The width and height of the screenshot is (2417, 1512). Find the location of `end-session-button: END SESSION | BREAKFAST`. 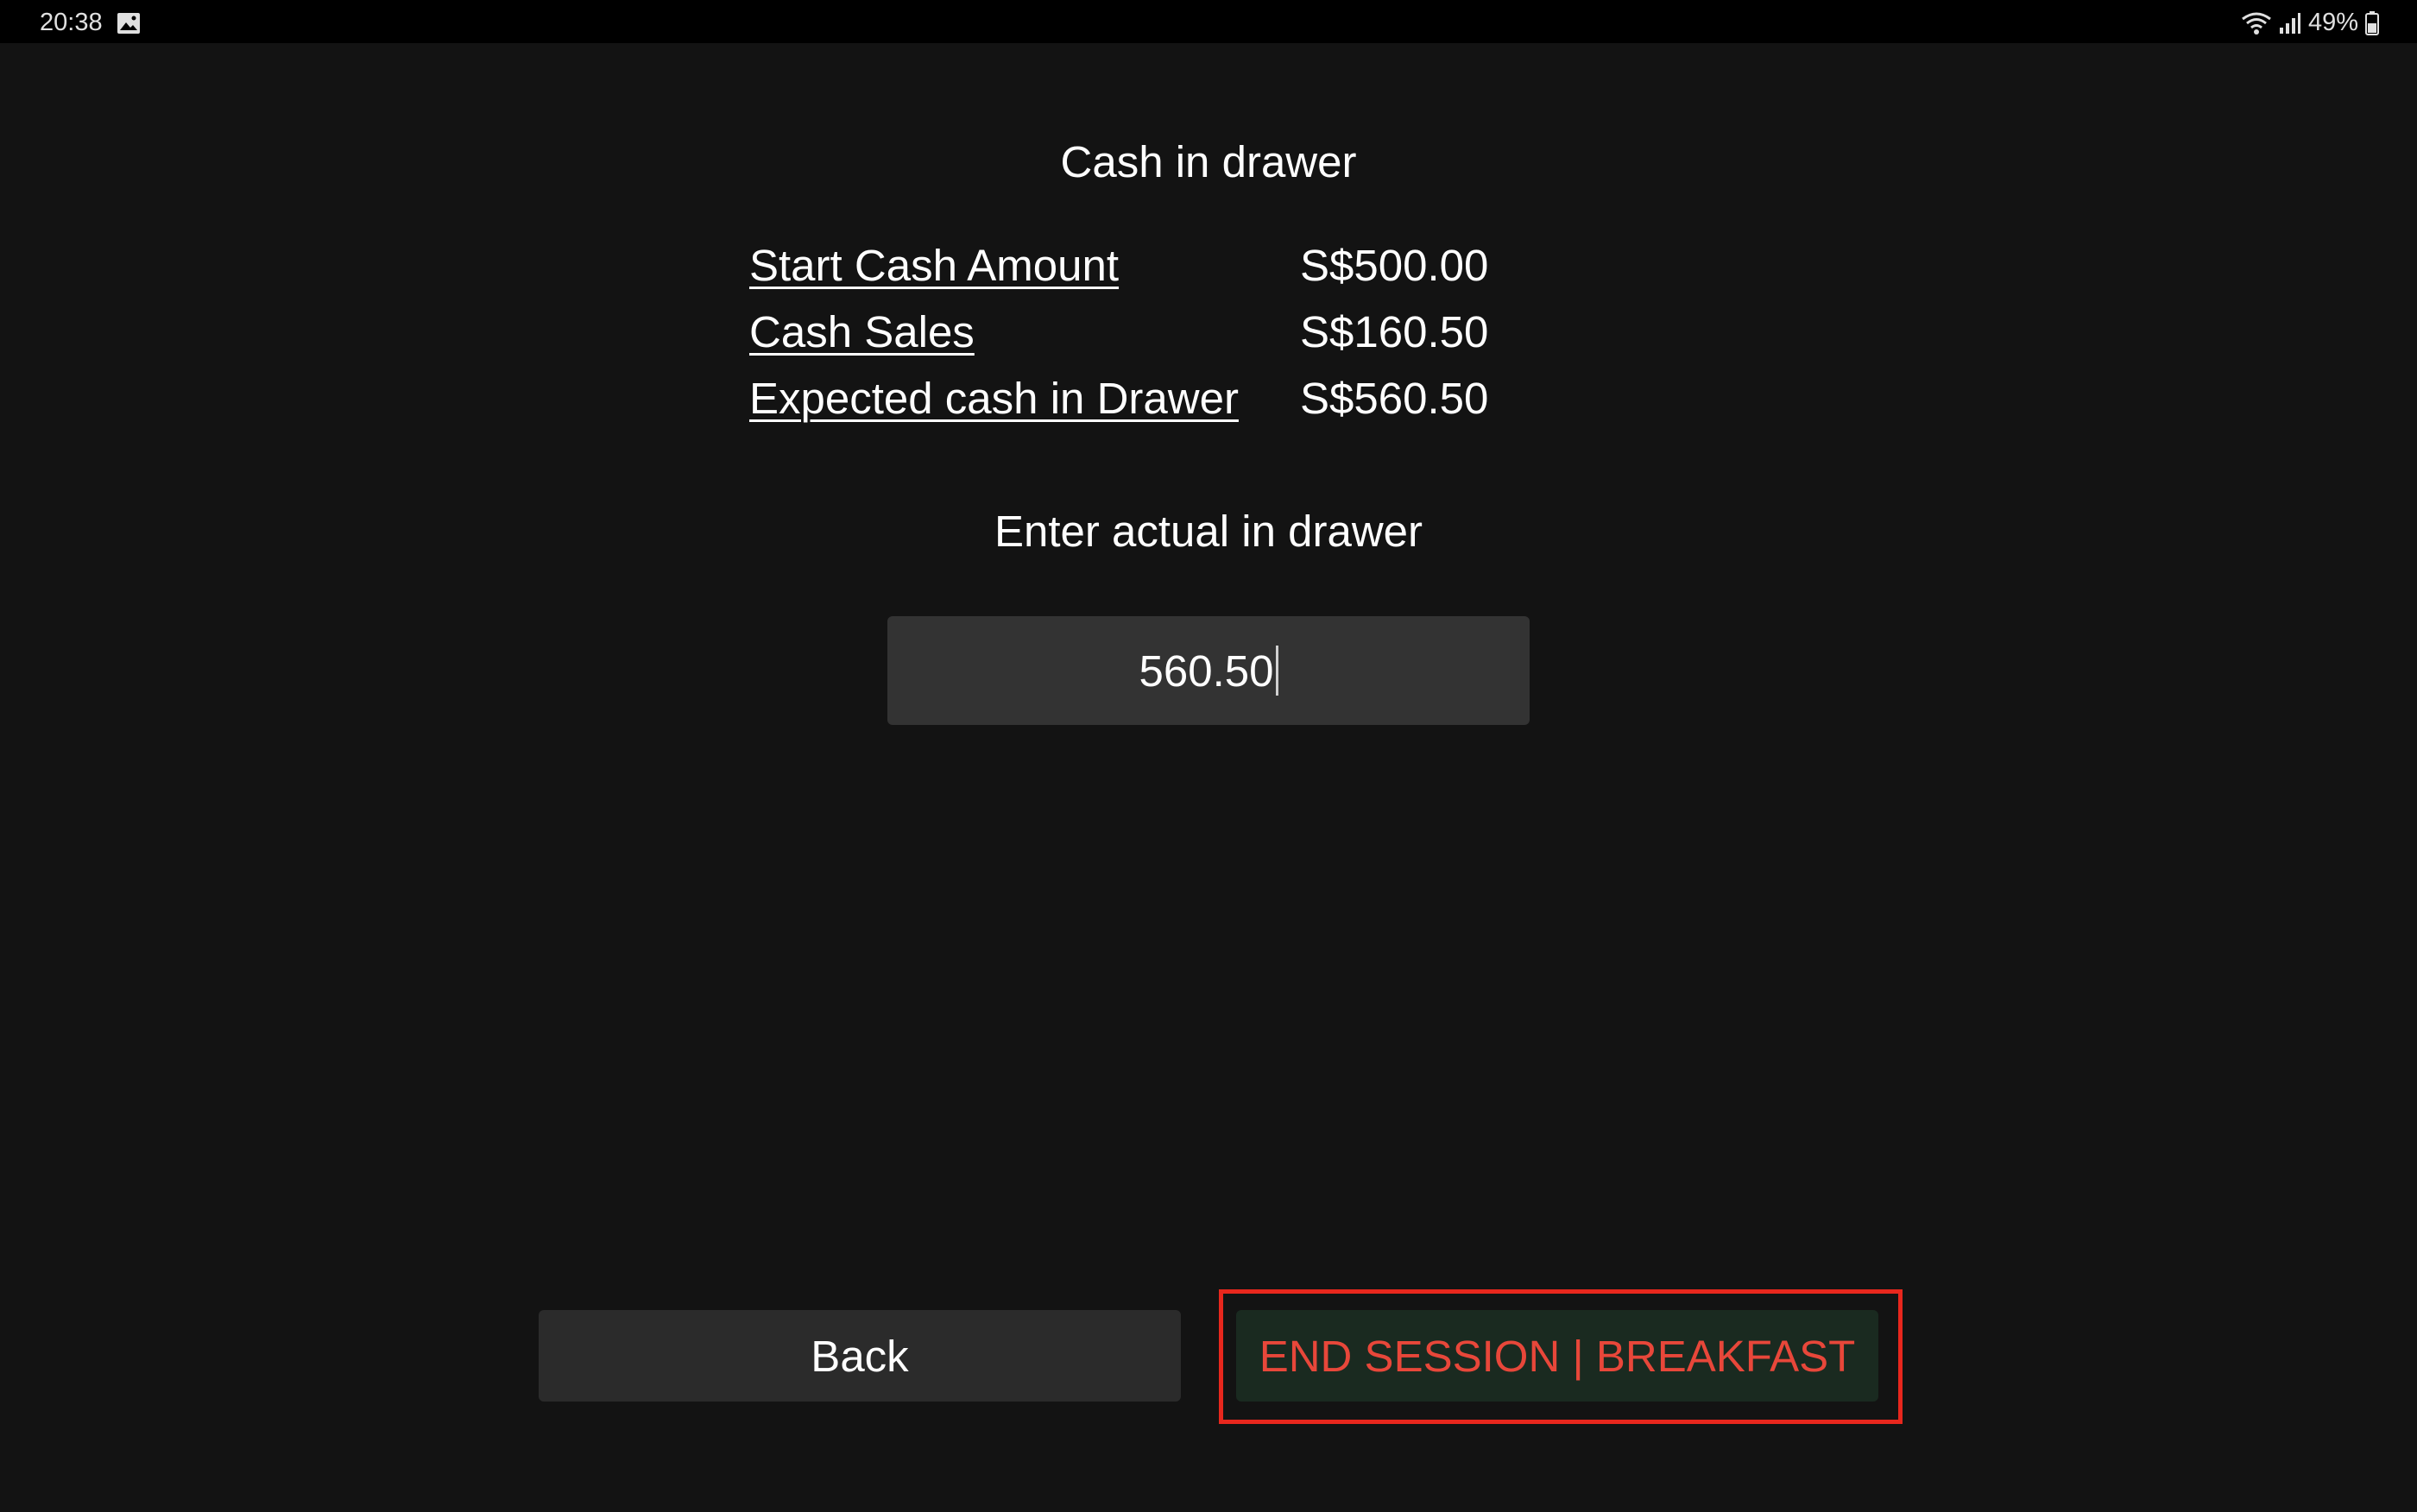

end-session-button: END SESSION | BREAKFAST is located at coordinates (1557, 1356).